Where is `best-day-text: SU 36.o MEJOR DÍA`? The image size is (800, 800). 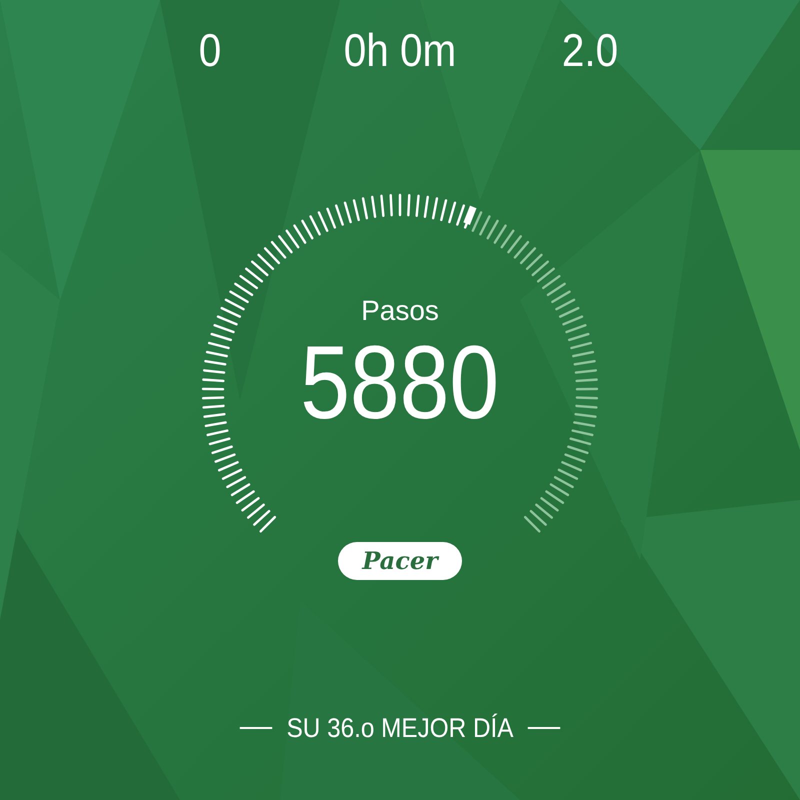 best-day-text: SU 36.o MEJOR DÍA is located at coordinates (400, 728).